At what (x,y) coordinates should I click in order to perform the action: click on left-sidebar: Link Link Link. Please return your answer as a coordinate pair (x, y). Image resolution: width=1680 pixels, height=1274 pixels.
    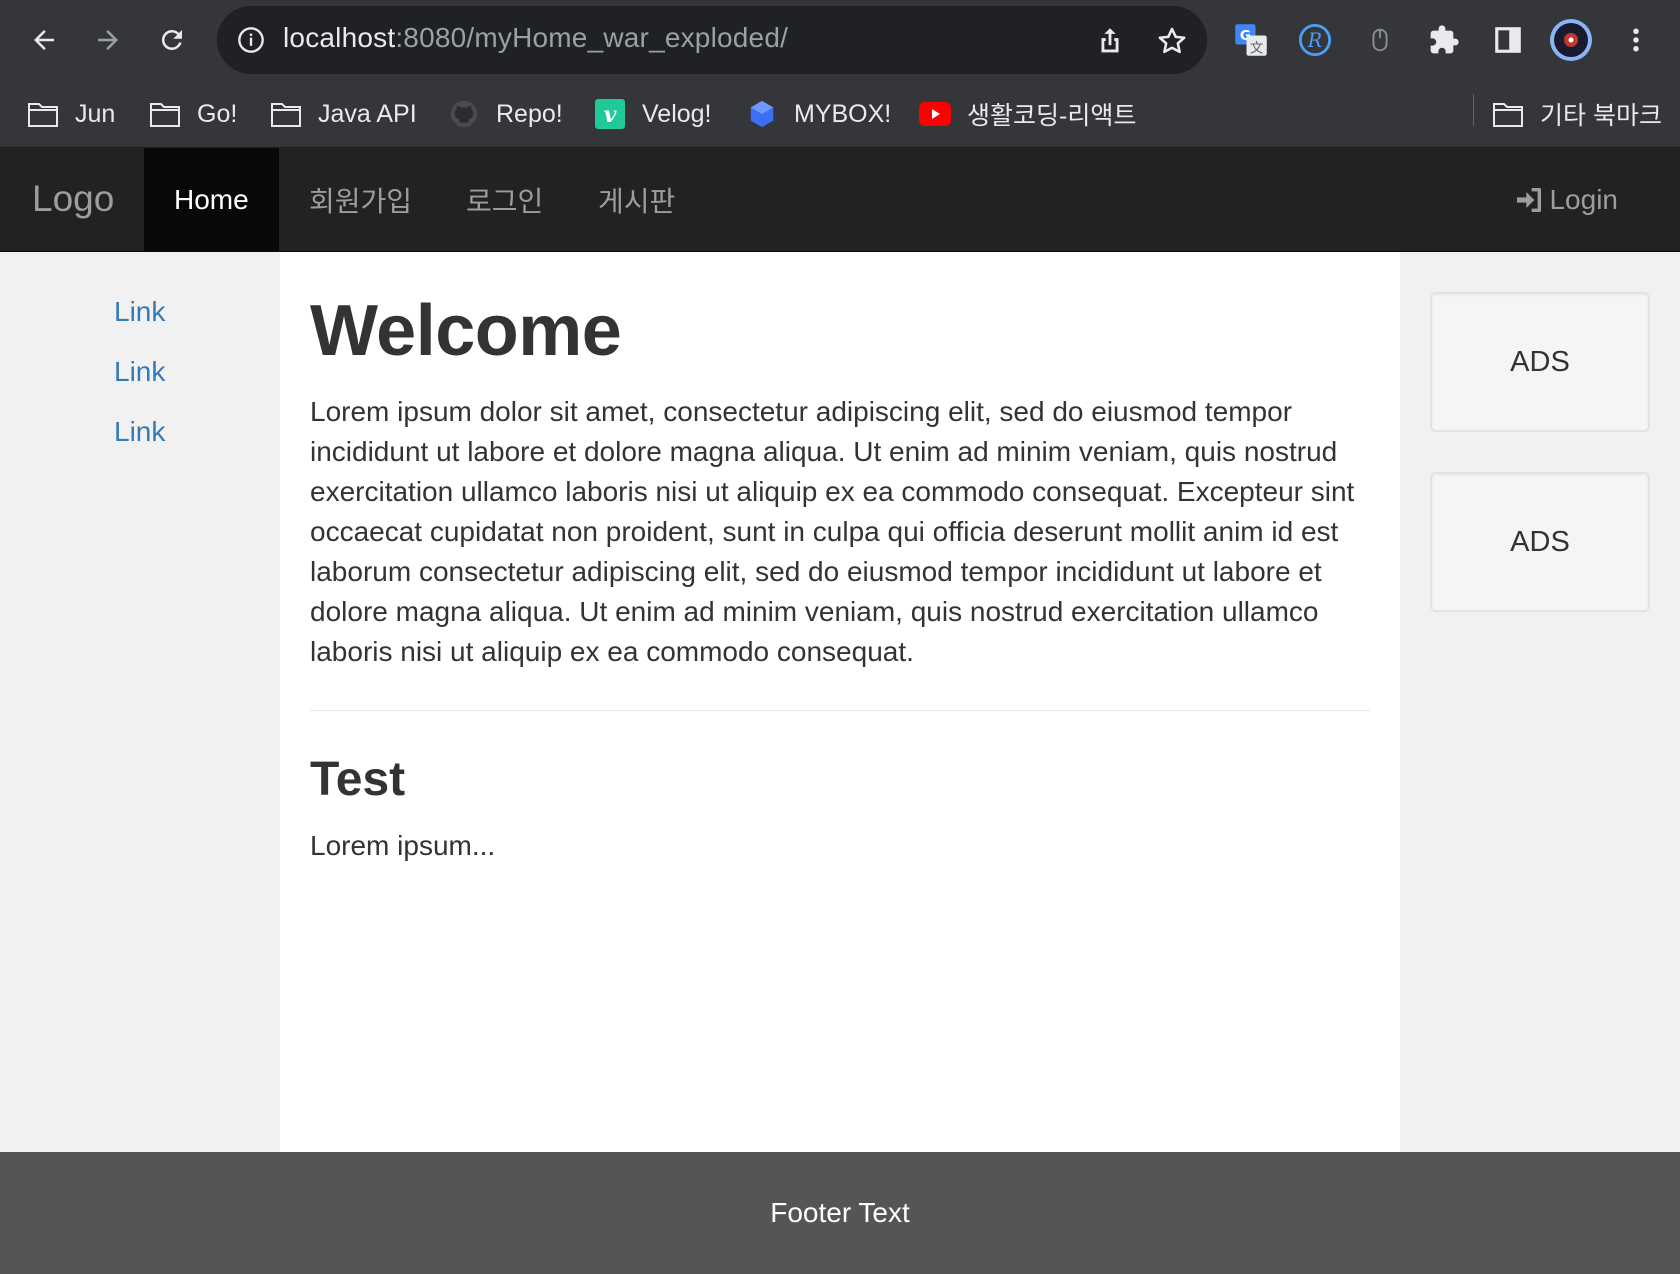
    Looking at the image, I should click on (140, 702).